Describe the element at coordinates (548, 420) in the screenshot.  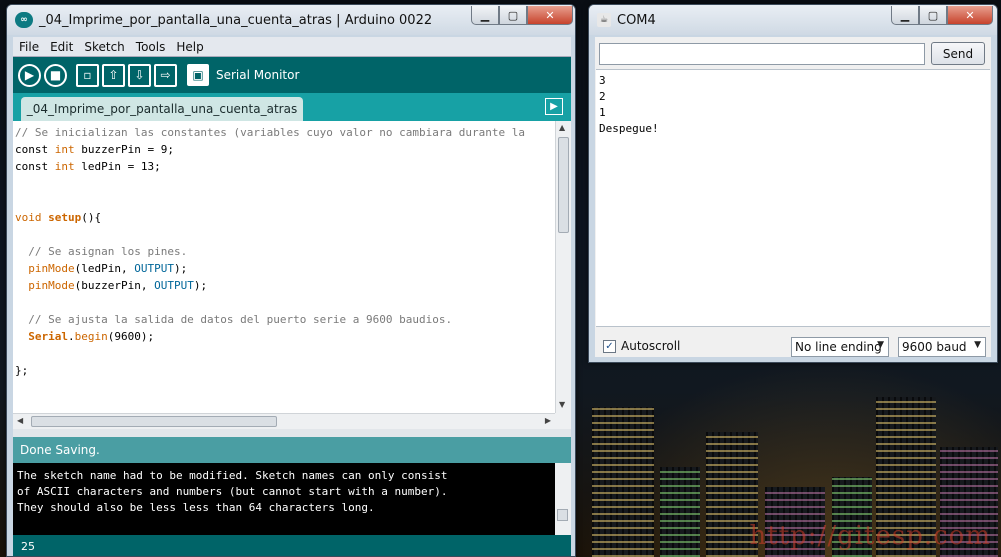
I see `scroll-right-arrow-icon: ▶` at that location.